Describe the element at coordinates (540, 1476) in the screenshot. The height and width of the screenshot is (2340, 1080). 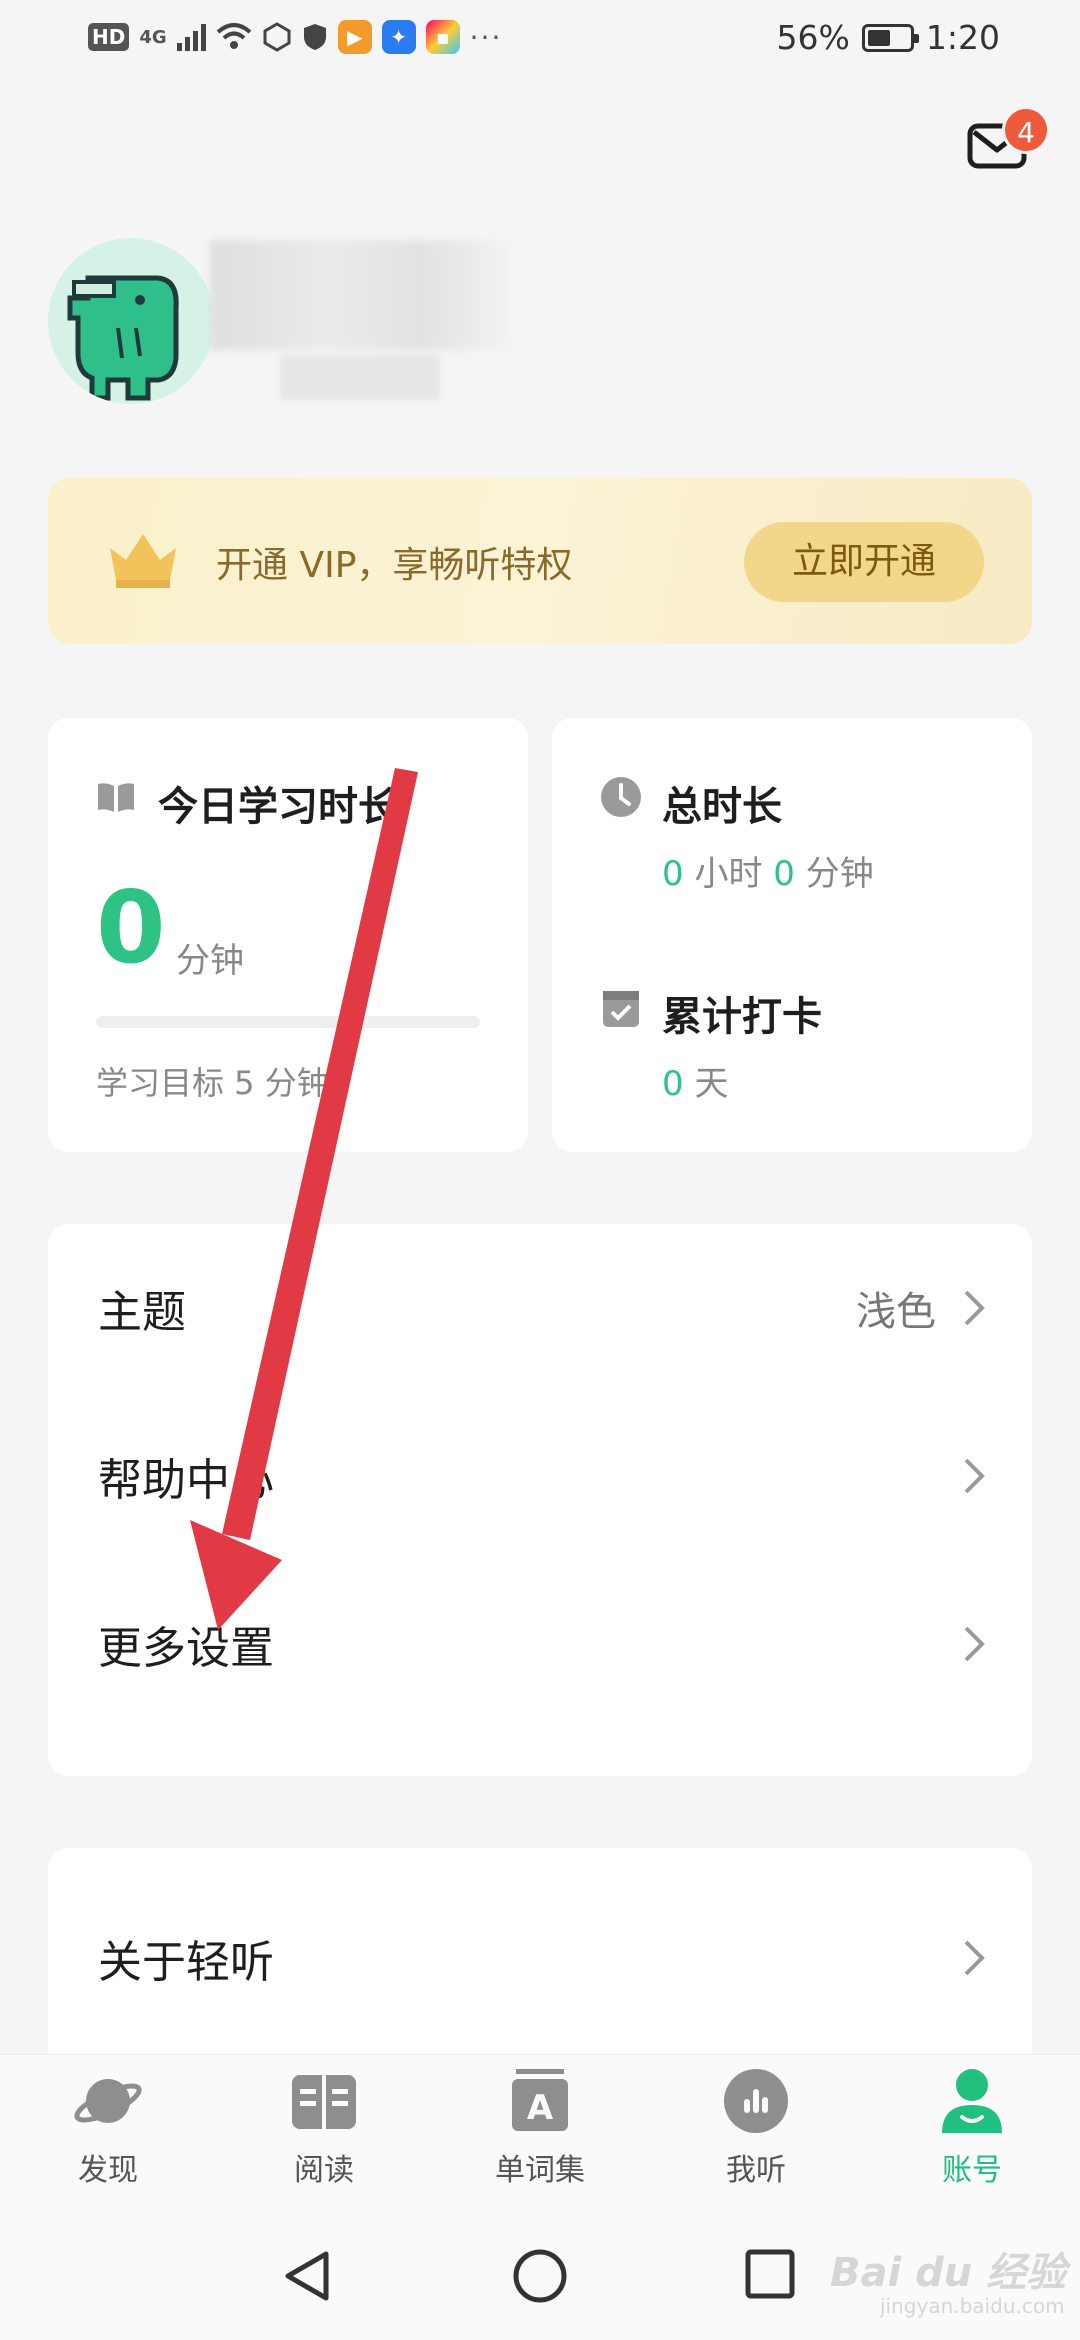
I see `menu-item-help-center: 帮助中心` at that location.